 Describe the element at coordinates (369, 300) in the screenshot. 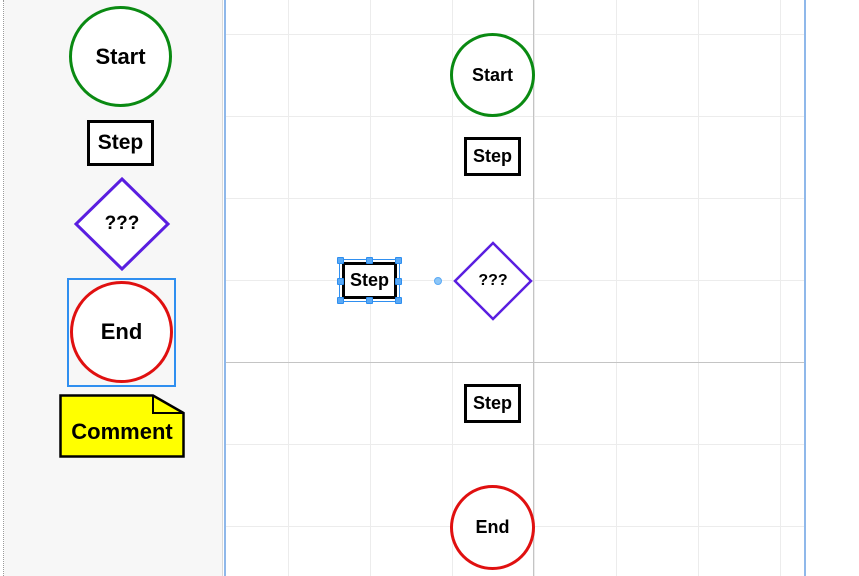

I see `resize-handle-bottom` at that location.